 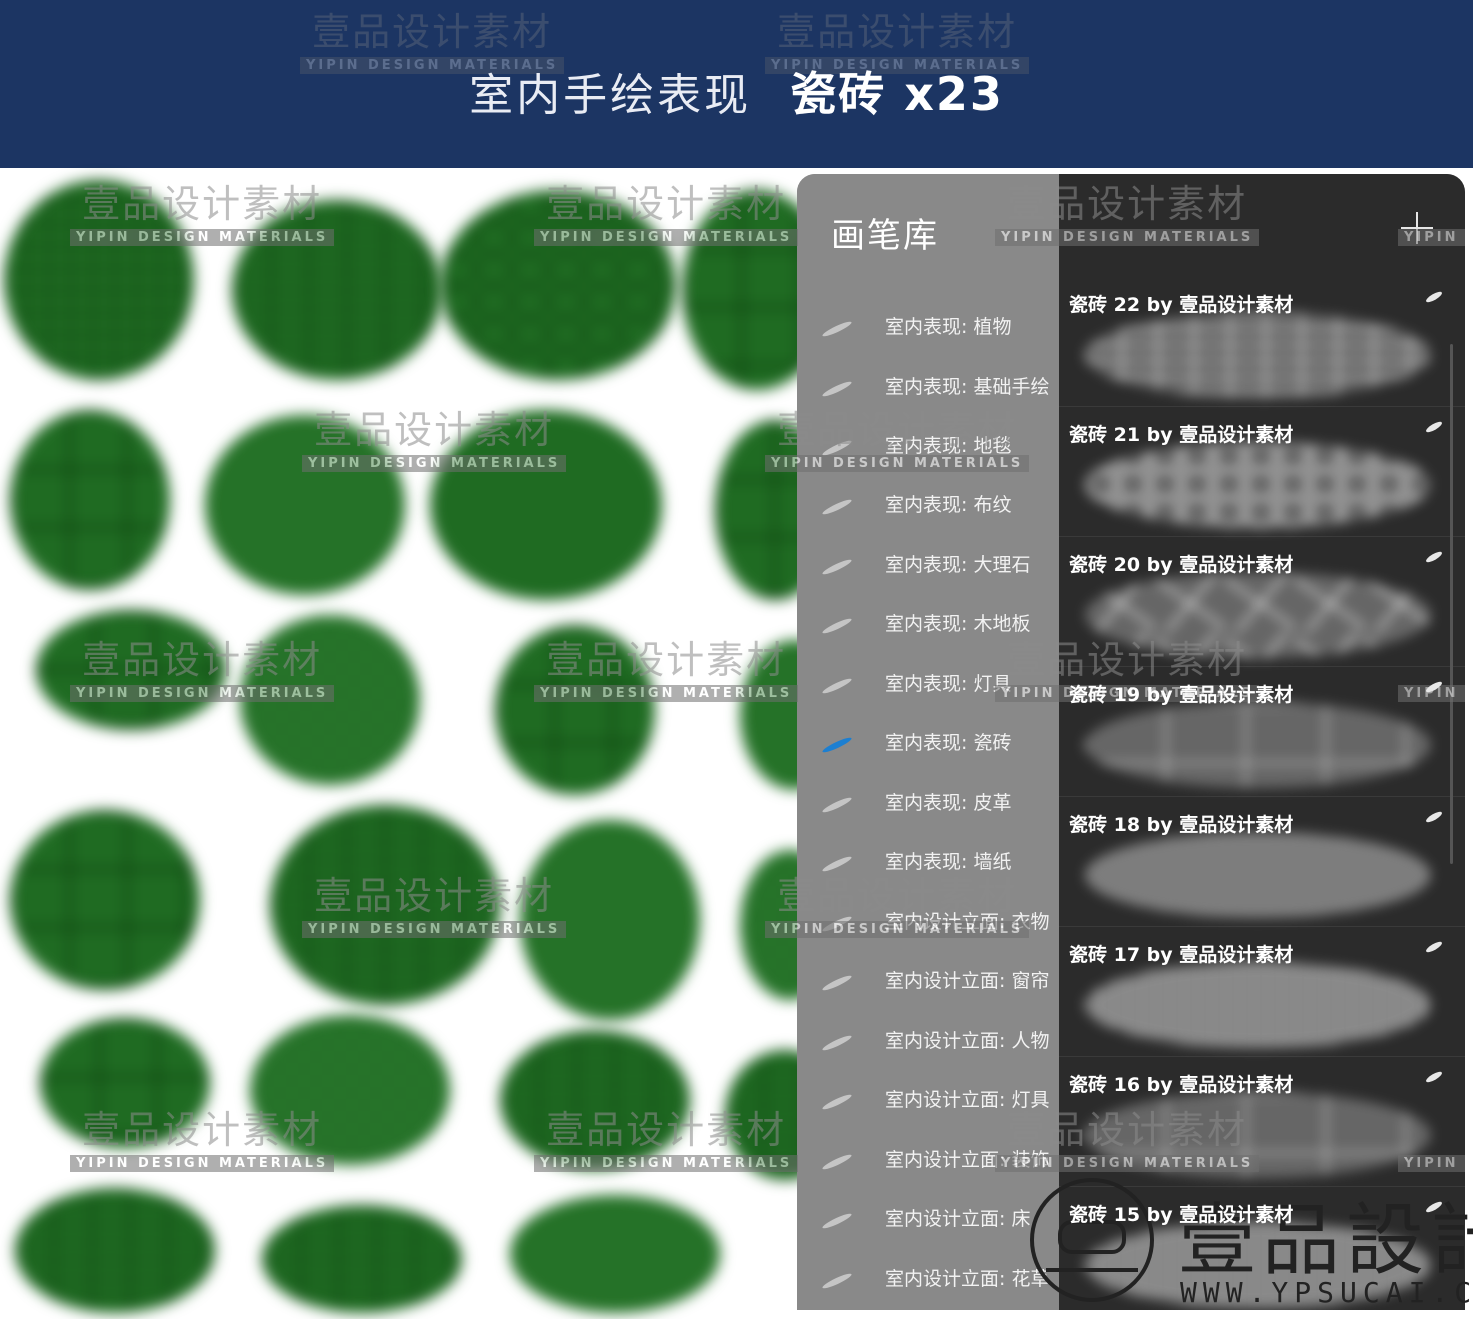 I want to click on brush-set-item: 室内表现: 皮革, so click(x=928, y=816).